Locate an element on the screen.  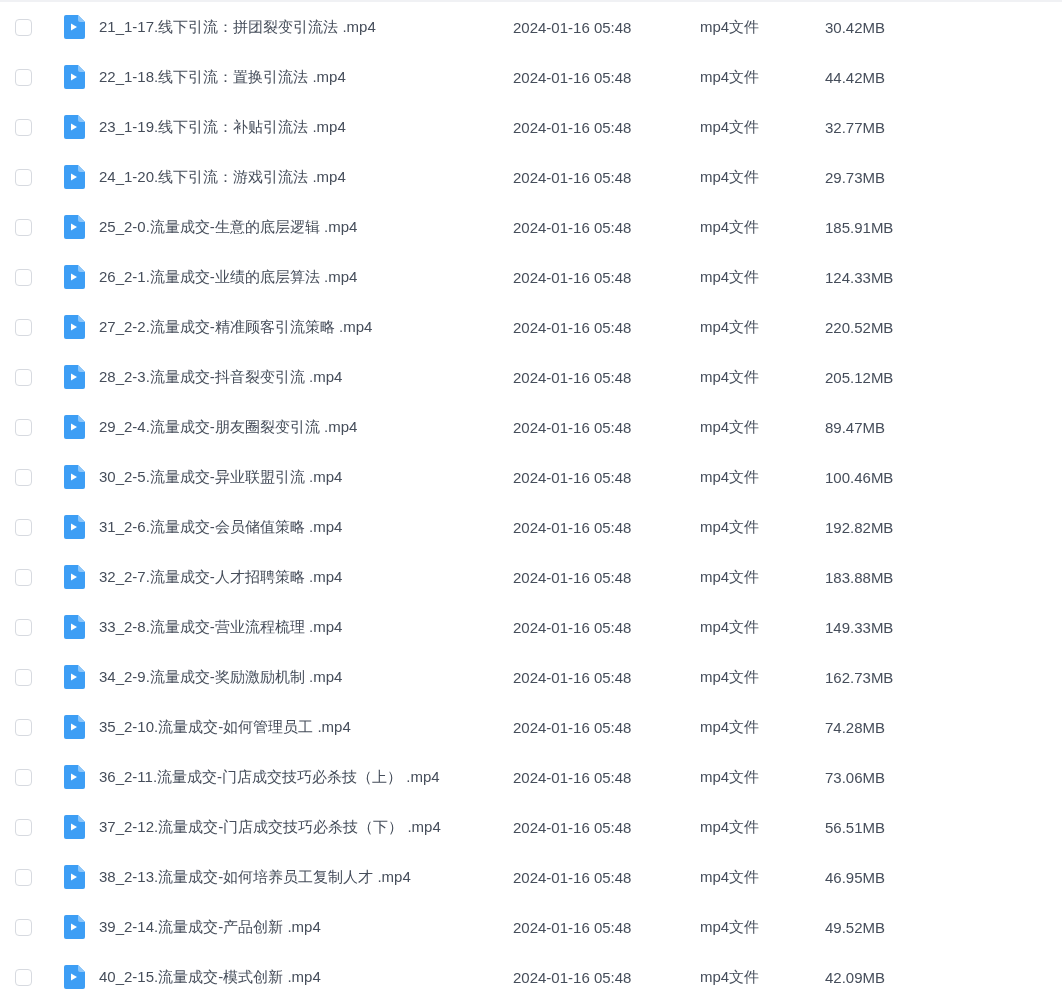
file-name: 25_2-0.流量成交-生意的底层逻辑 .mp4 is located at coordinates (306, 227).